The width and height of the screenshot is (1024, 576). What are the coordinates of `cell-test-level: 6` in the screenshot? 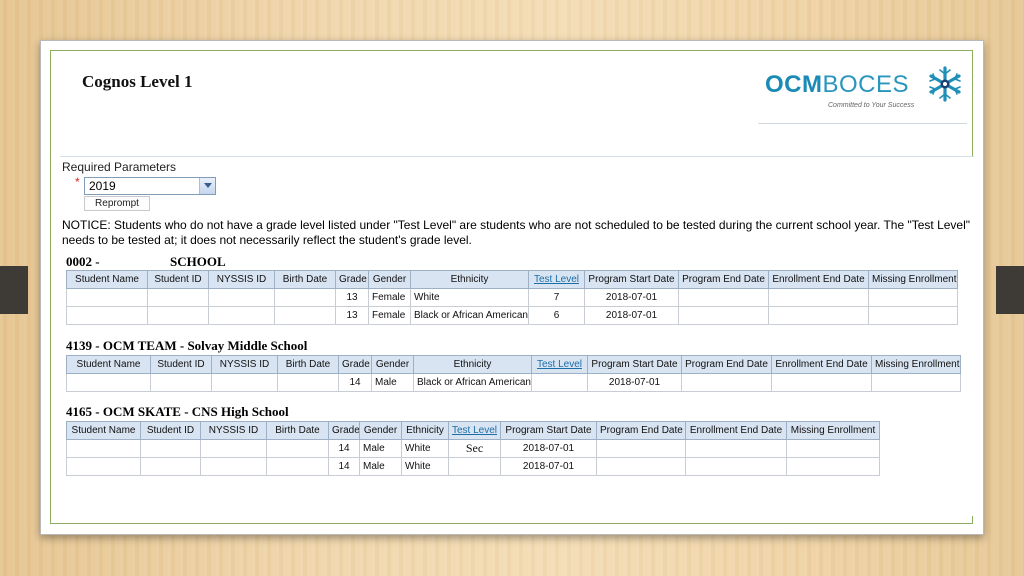 It's located at (556, 315).